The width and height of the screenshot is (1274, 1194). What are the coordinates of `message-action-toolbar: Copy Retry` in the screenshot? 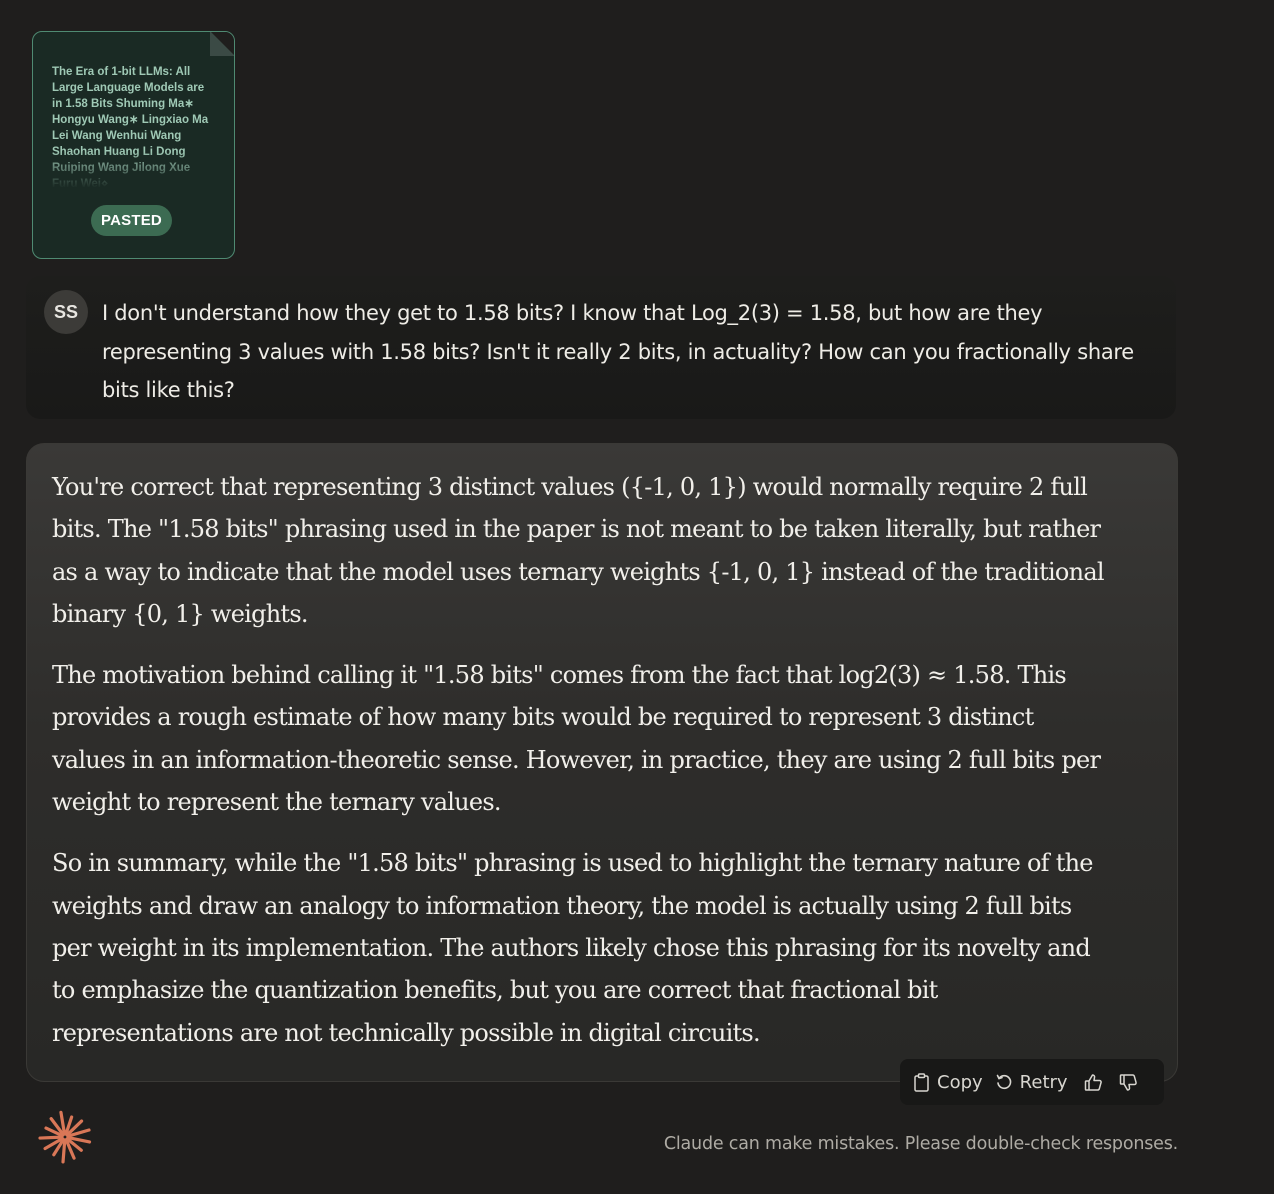 It's located at (1032, 1082).